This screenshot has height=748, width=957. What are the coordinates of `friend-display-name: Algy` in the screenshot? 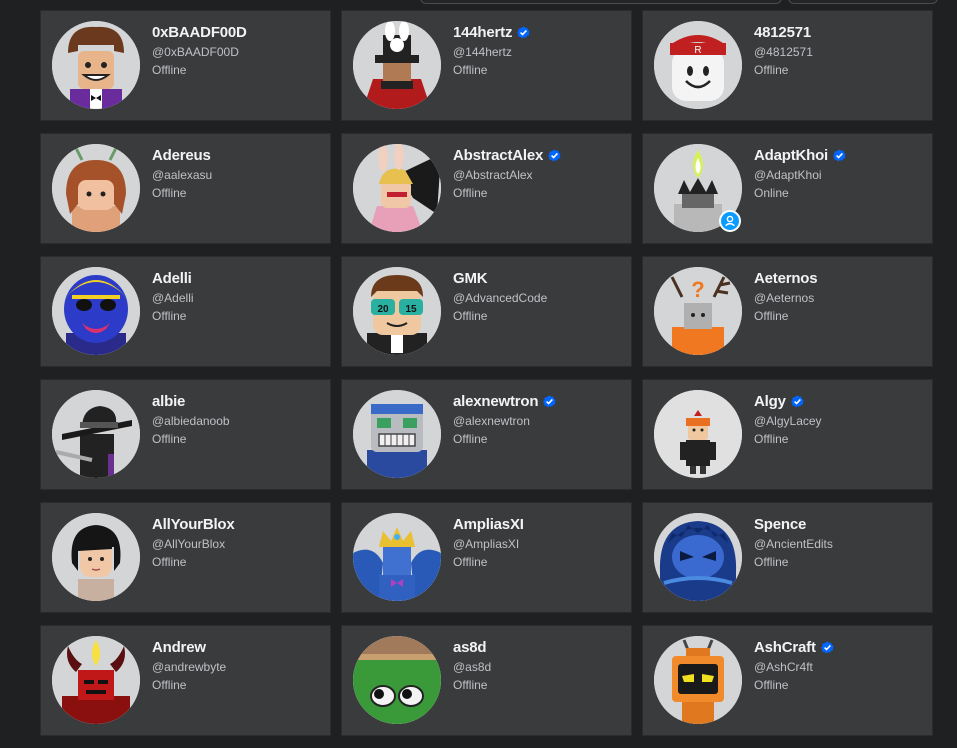 It's located at (770, 401).